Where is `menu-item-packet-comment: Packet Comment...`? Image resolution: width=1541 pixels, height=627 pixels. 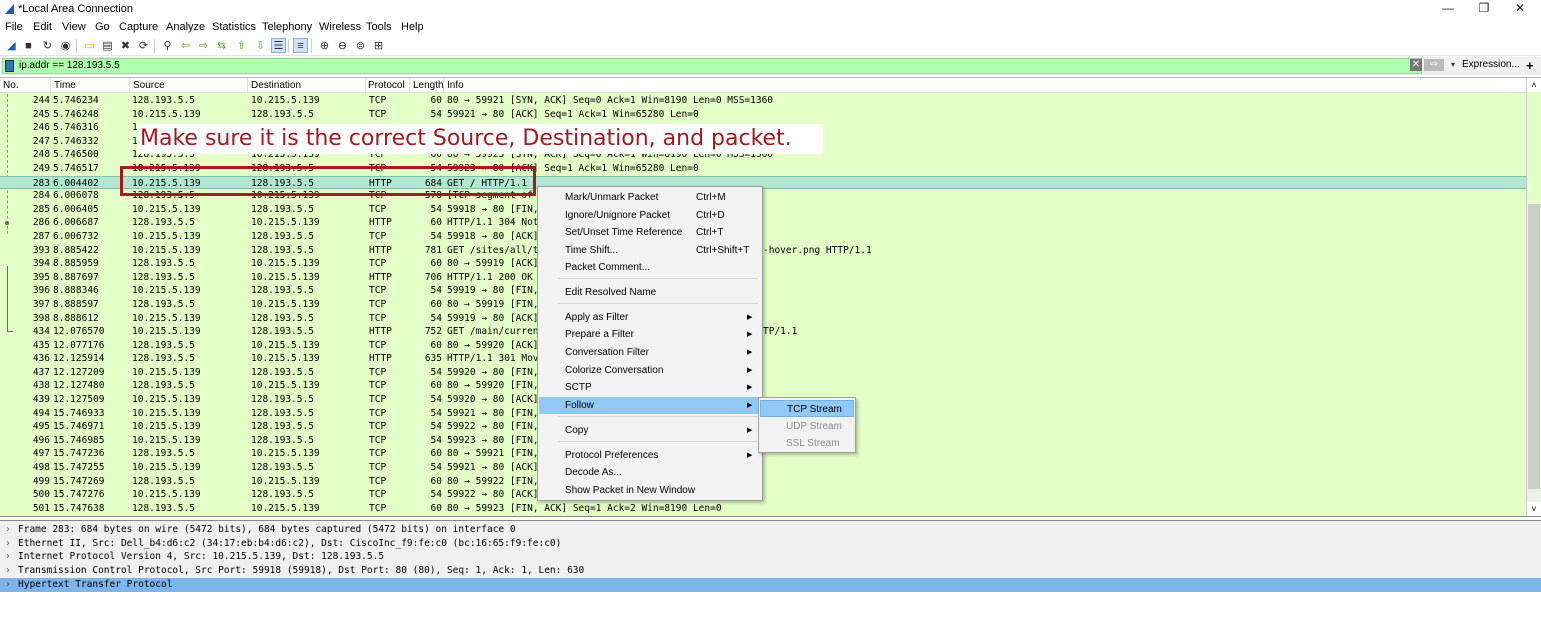
menu-item-packet-comment: Packet Comment... is located at coordinates (650, 267).